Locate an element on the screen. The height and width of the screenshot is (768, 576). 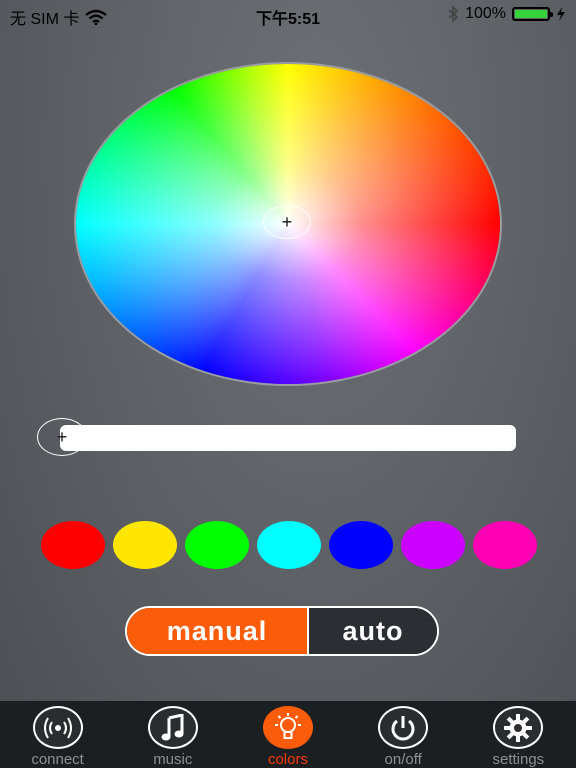
manual-label: manual is located at coordinates (217, 630).